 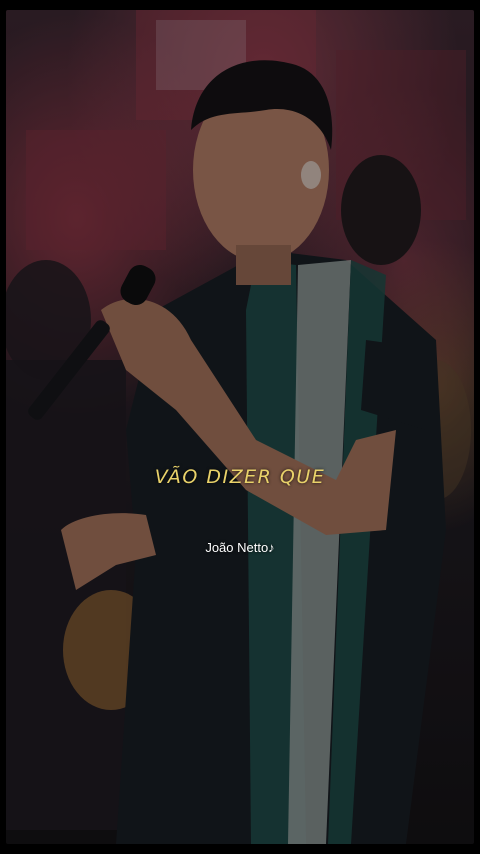 I want to click on lyric-caption: VÃO DIZER QUE, so click(x=240, y=477).